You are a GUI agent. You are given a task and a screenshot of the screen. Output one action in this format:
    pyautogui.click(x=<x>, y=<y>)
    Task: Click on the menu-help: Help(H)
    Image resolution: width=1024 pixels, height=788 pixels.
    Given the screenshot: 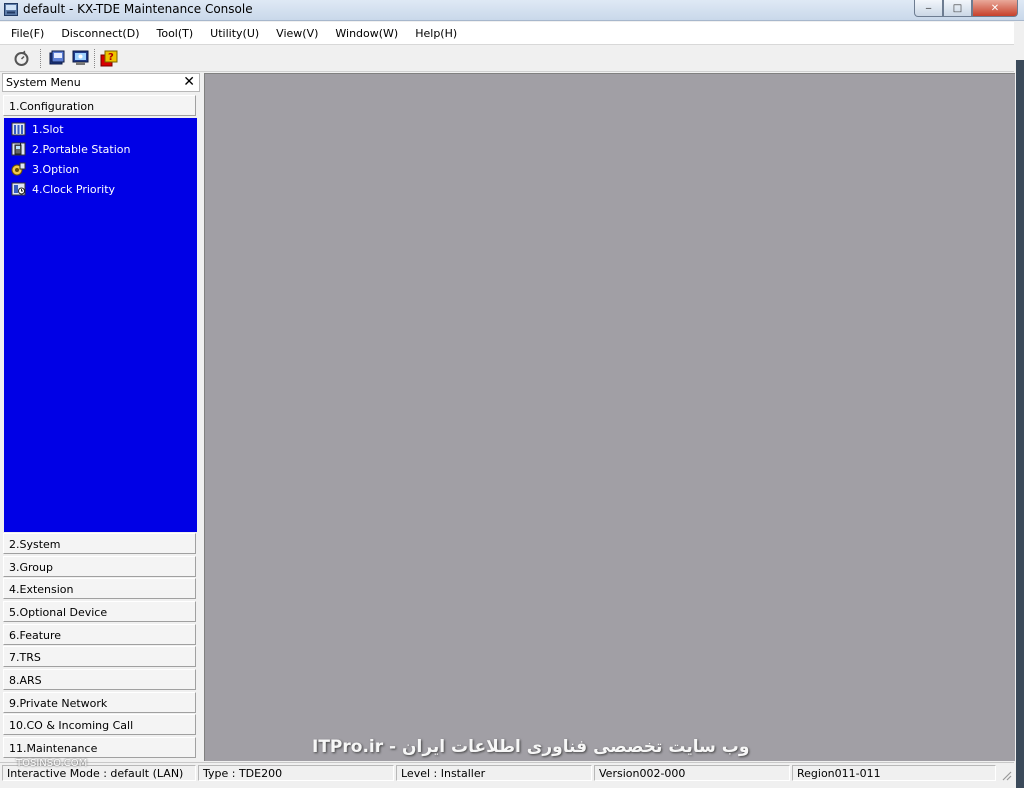 What is the action you would take?
    pyautogui.click(x=436, y=33)
    